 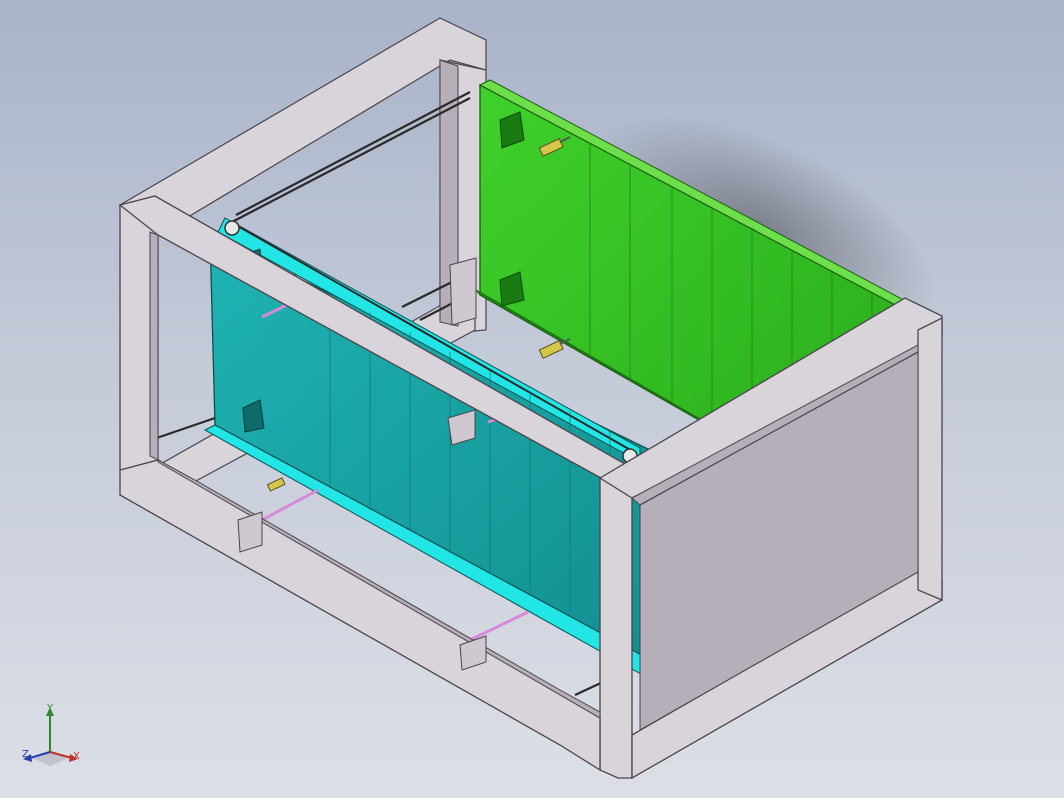 I want to click on frame-far-right-post, so click(x=930, y=458).